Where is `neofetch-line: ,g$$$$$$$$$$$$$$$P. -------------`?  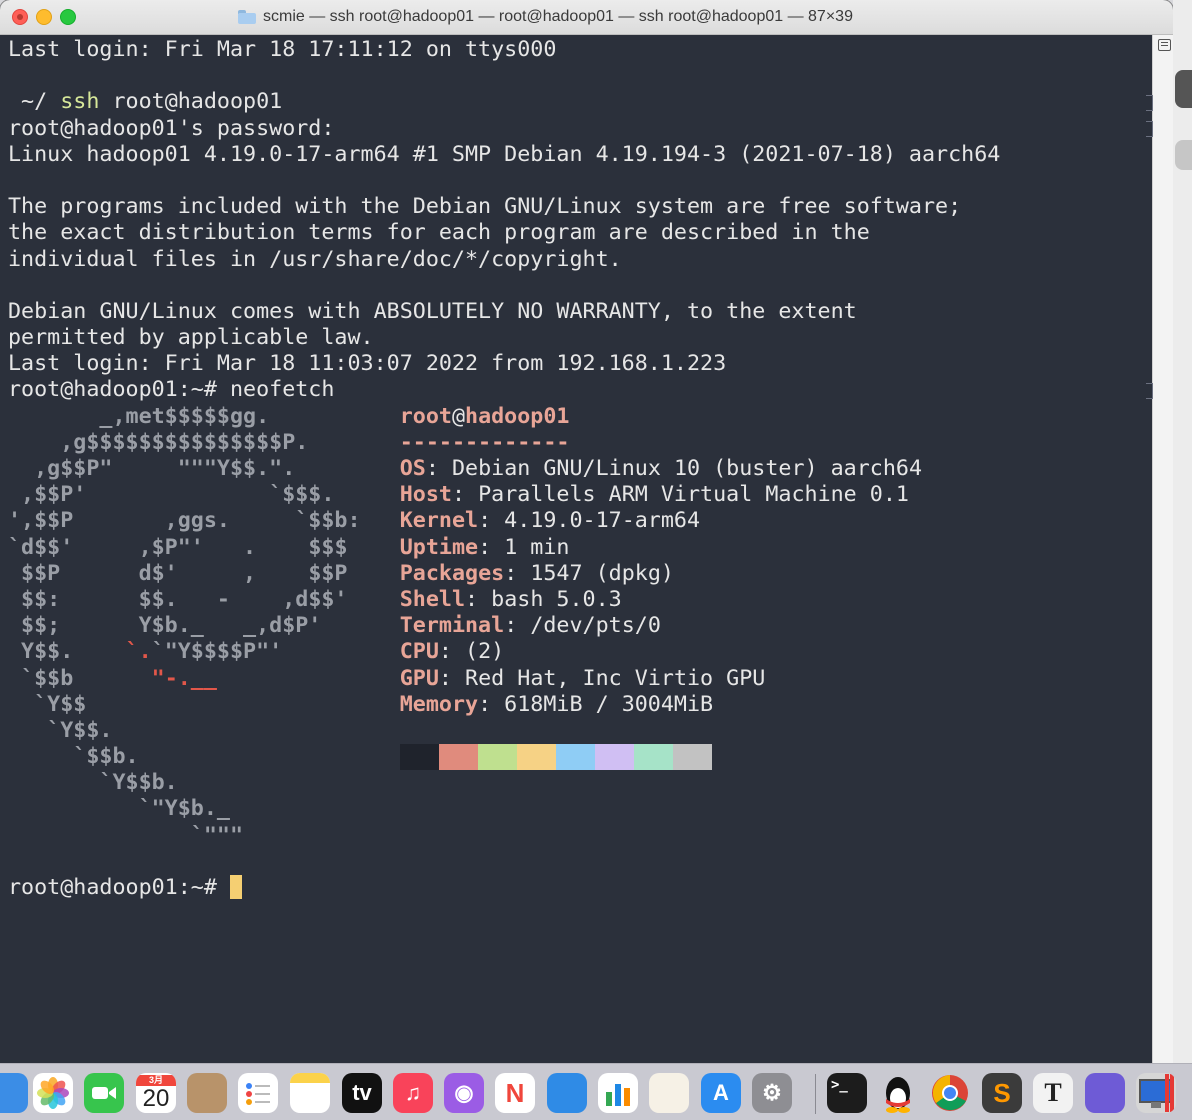 neofetch-line: ,g$$$$$$$$$$$$$$$P. ------------- is located at coordinates (504, 443).